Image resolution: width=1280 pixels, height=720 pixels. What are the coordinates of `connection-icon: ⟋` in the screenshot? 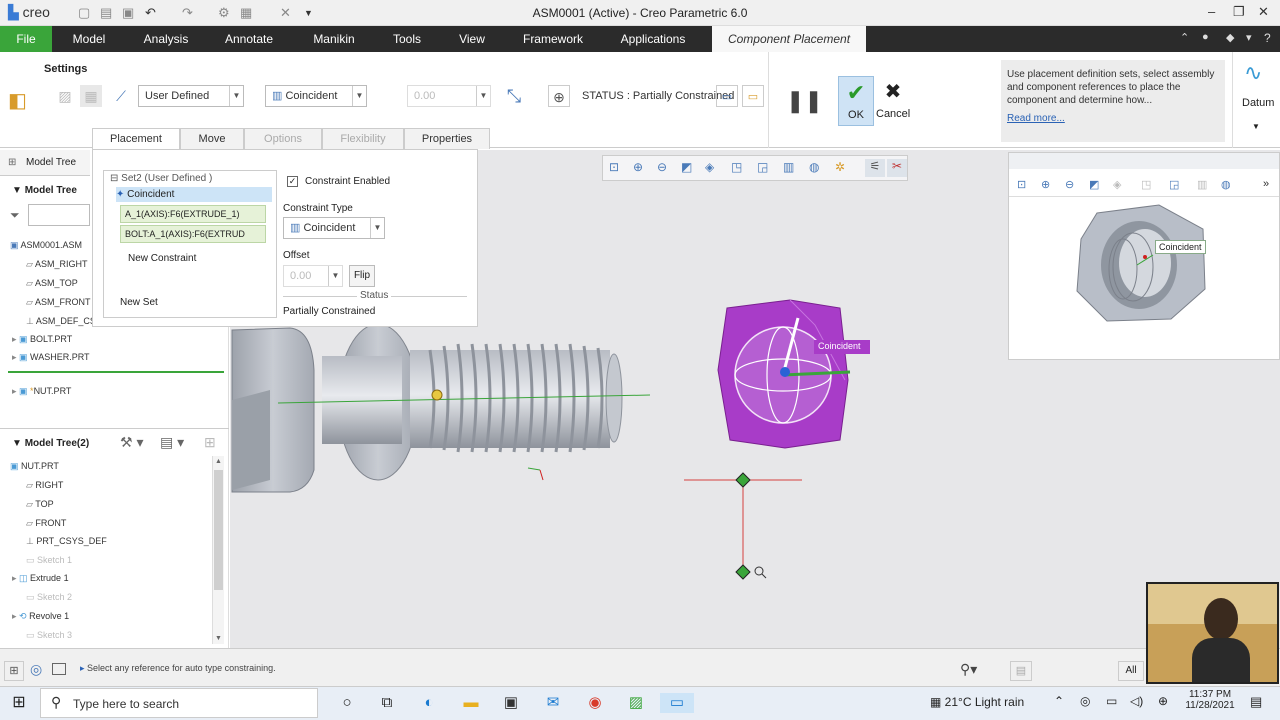 It's located at (121, 96).